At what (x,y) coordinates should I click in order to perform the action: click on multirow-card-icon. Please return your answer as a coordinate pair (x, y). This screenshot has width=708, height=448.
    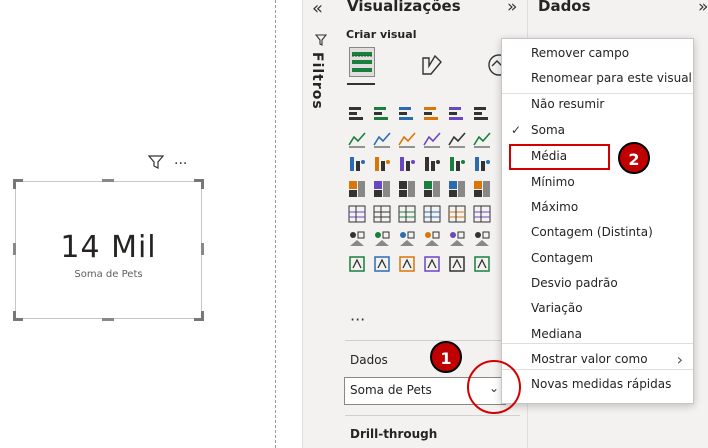
    Looking at the image, I should click on (357, 214).